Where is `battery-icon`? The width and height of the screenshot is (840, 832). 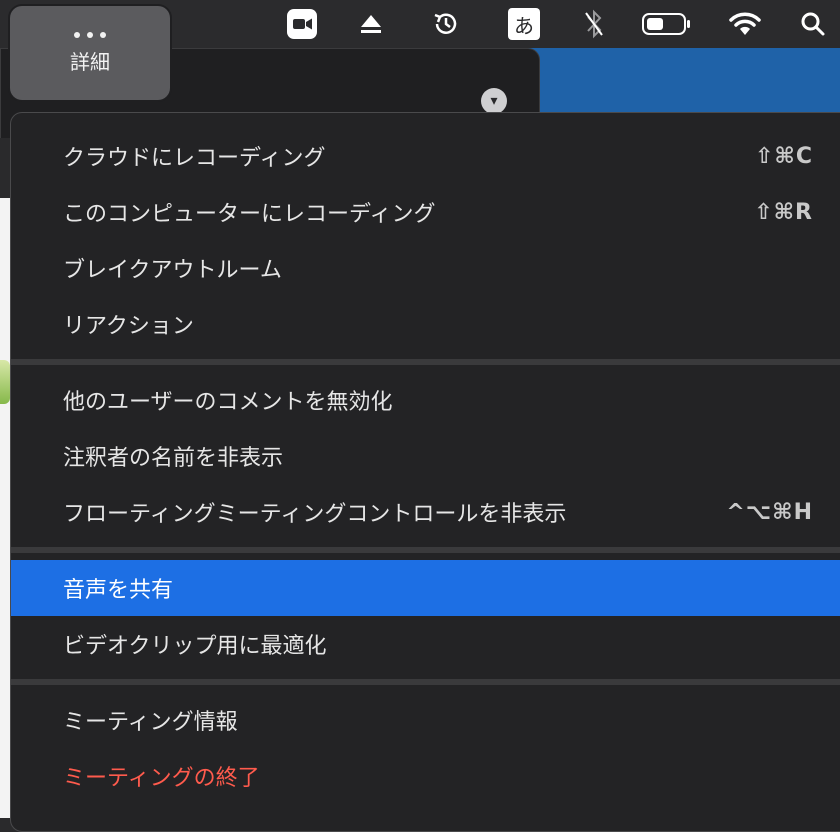 battery-icon is located at coordinates (666, 24).